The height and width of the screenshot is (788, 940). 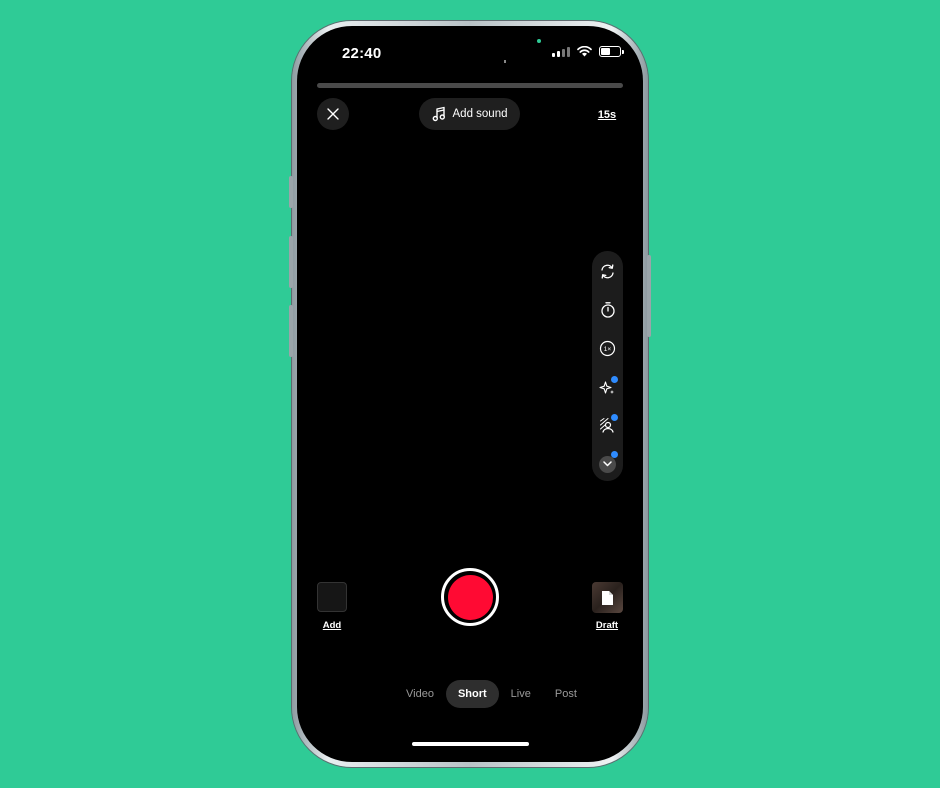 I want to click on tab-live: Live, so click(x=521, y=694).